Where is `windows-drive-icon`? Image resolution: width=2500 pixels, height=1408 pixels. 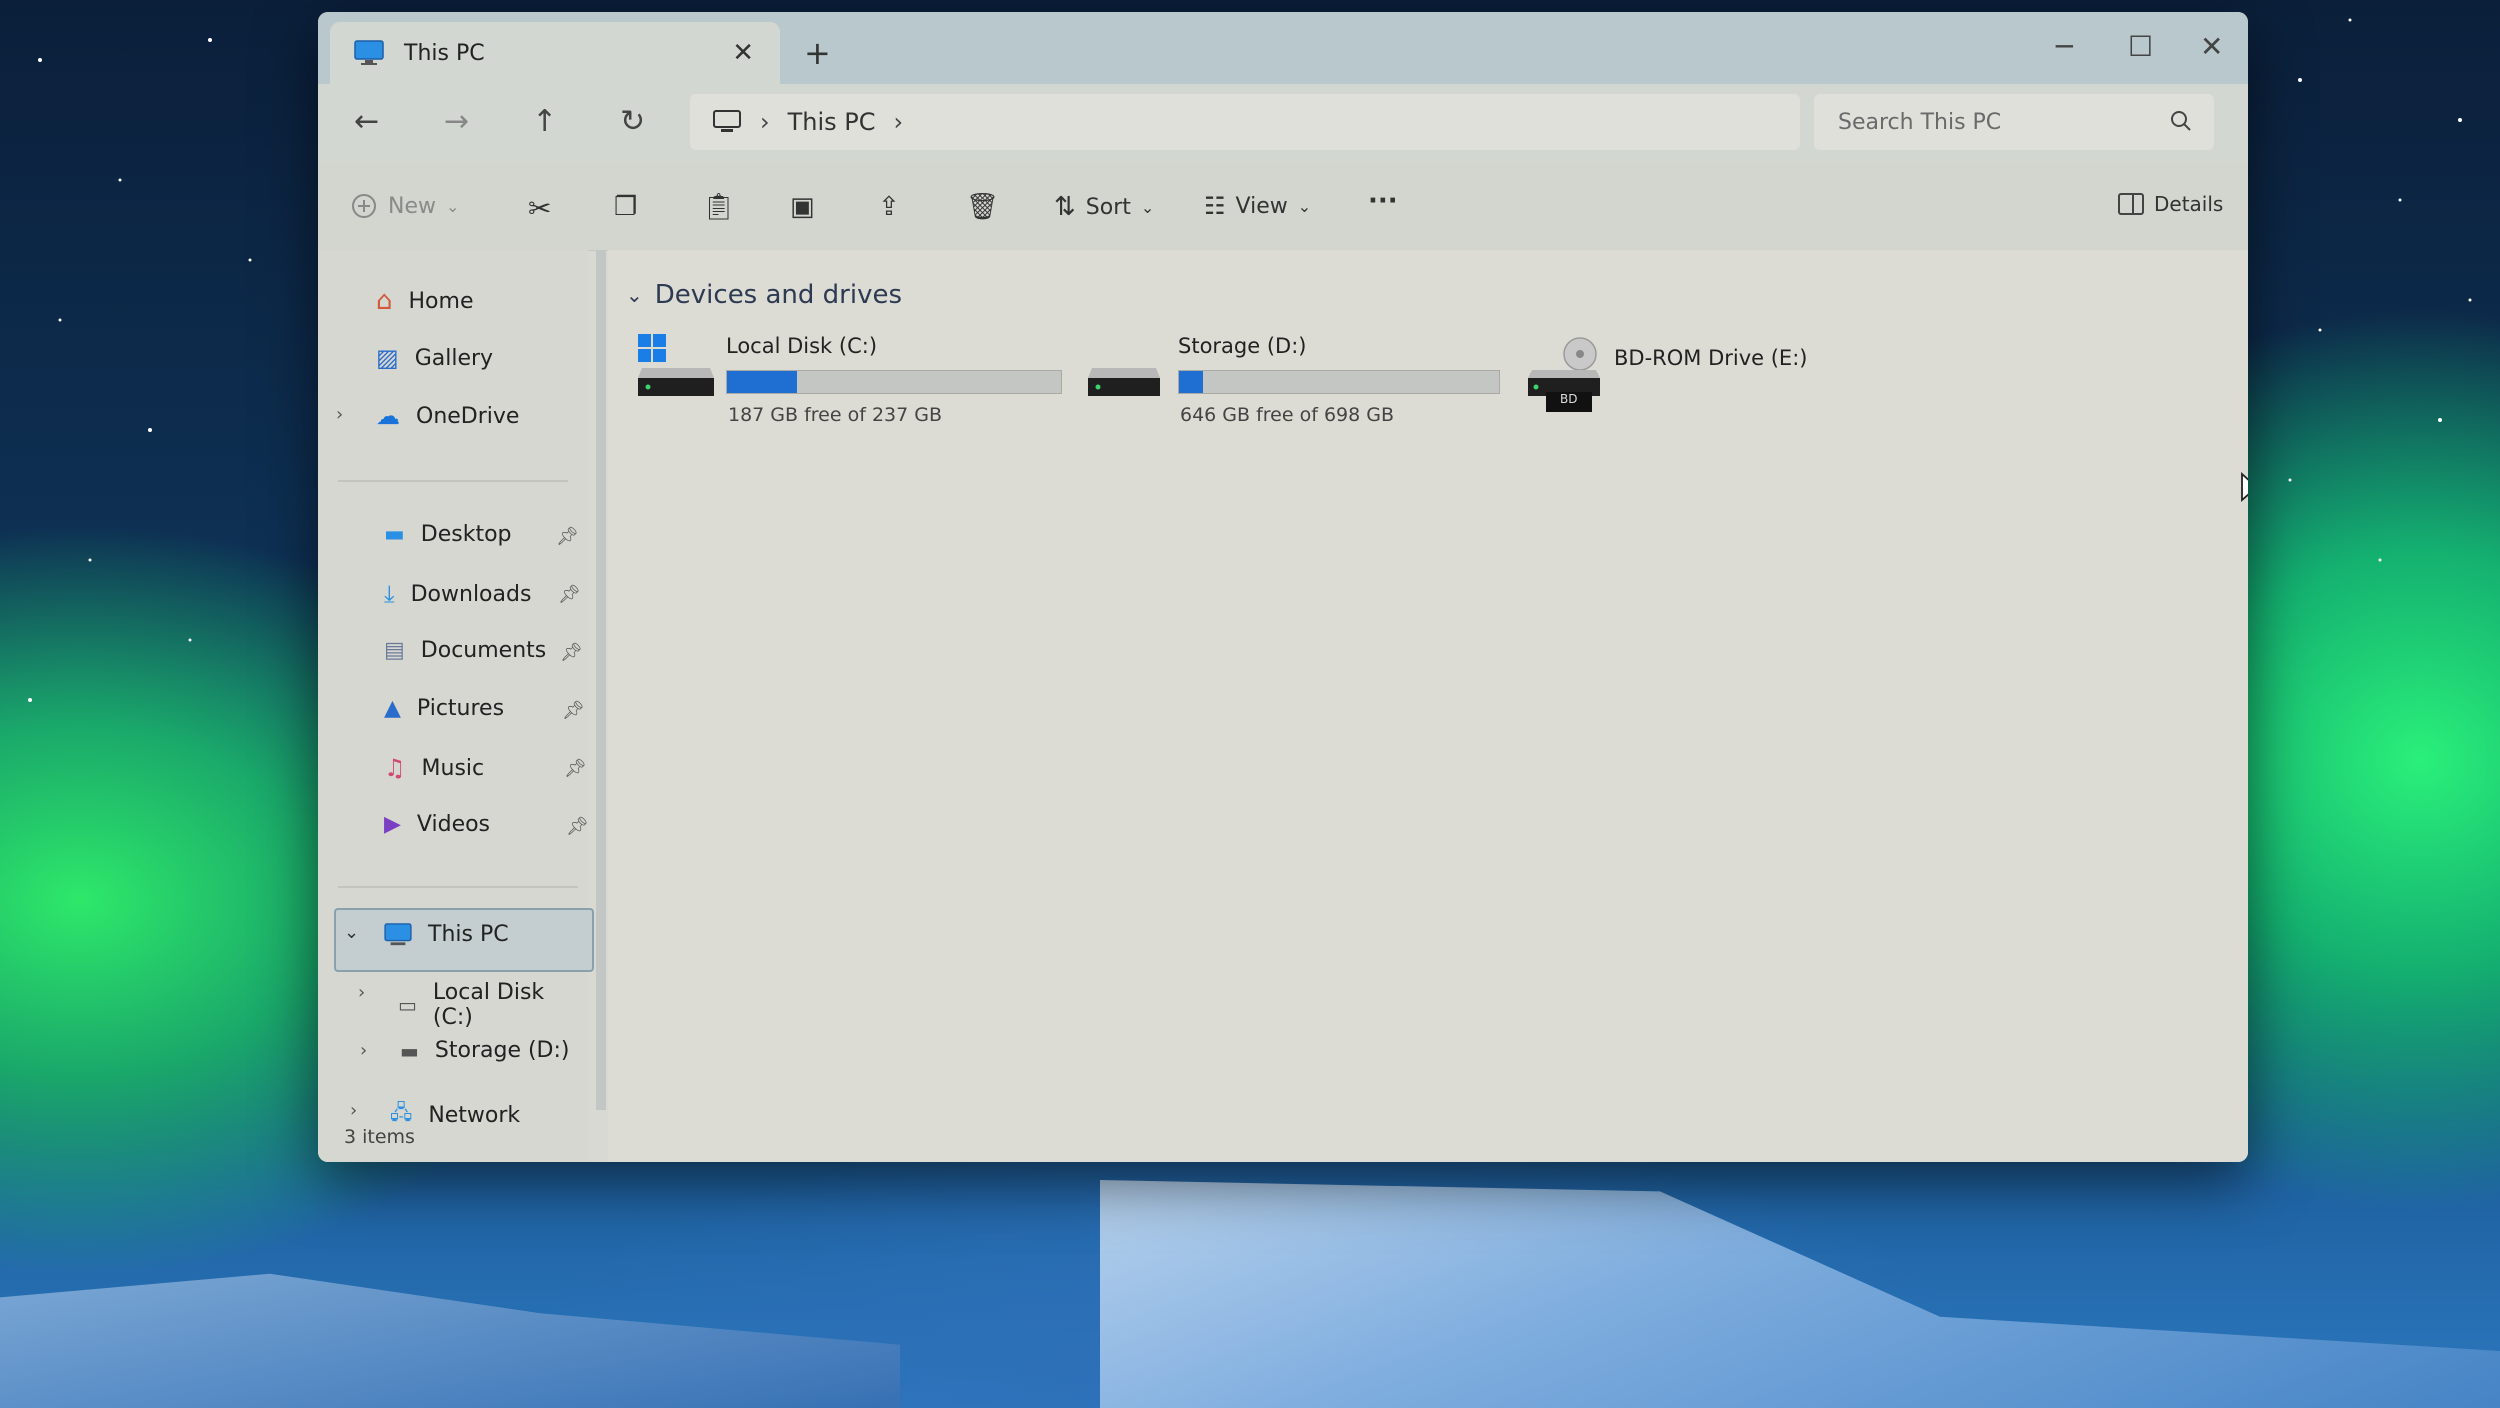 windows-drive-icon is located at coordinates (676, 365).